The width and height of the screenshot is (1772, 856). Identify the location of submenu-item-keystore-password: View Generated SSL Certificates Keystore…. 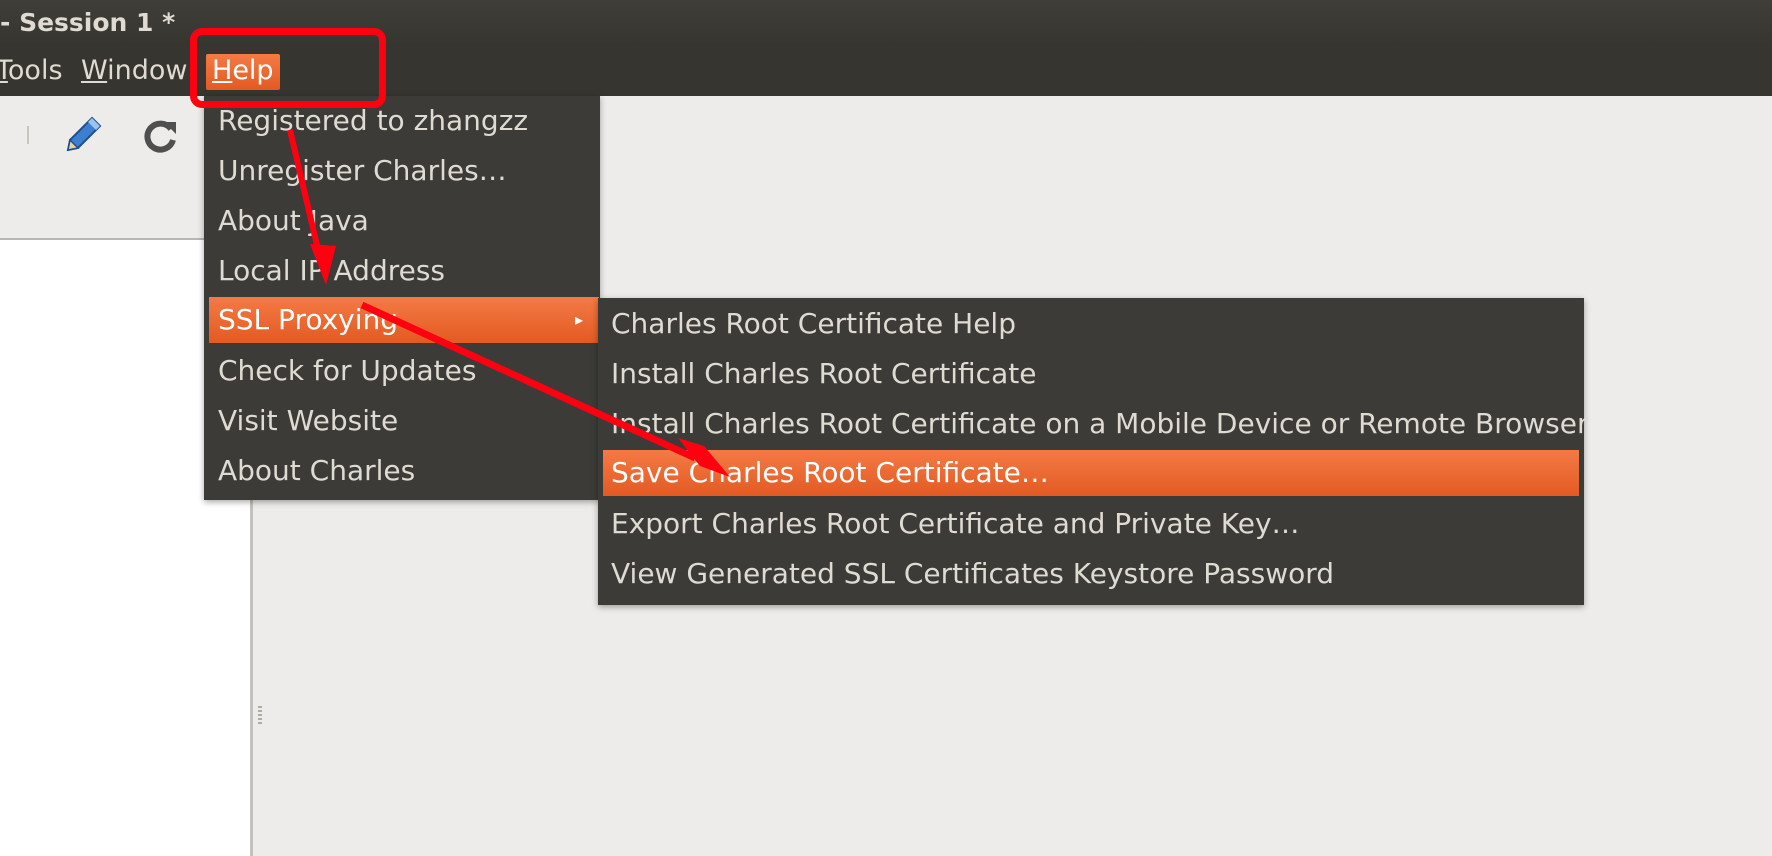
(1091, 574).